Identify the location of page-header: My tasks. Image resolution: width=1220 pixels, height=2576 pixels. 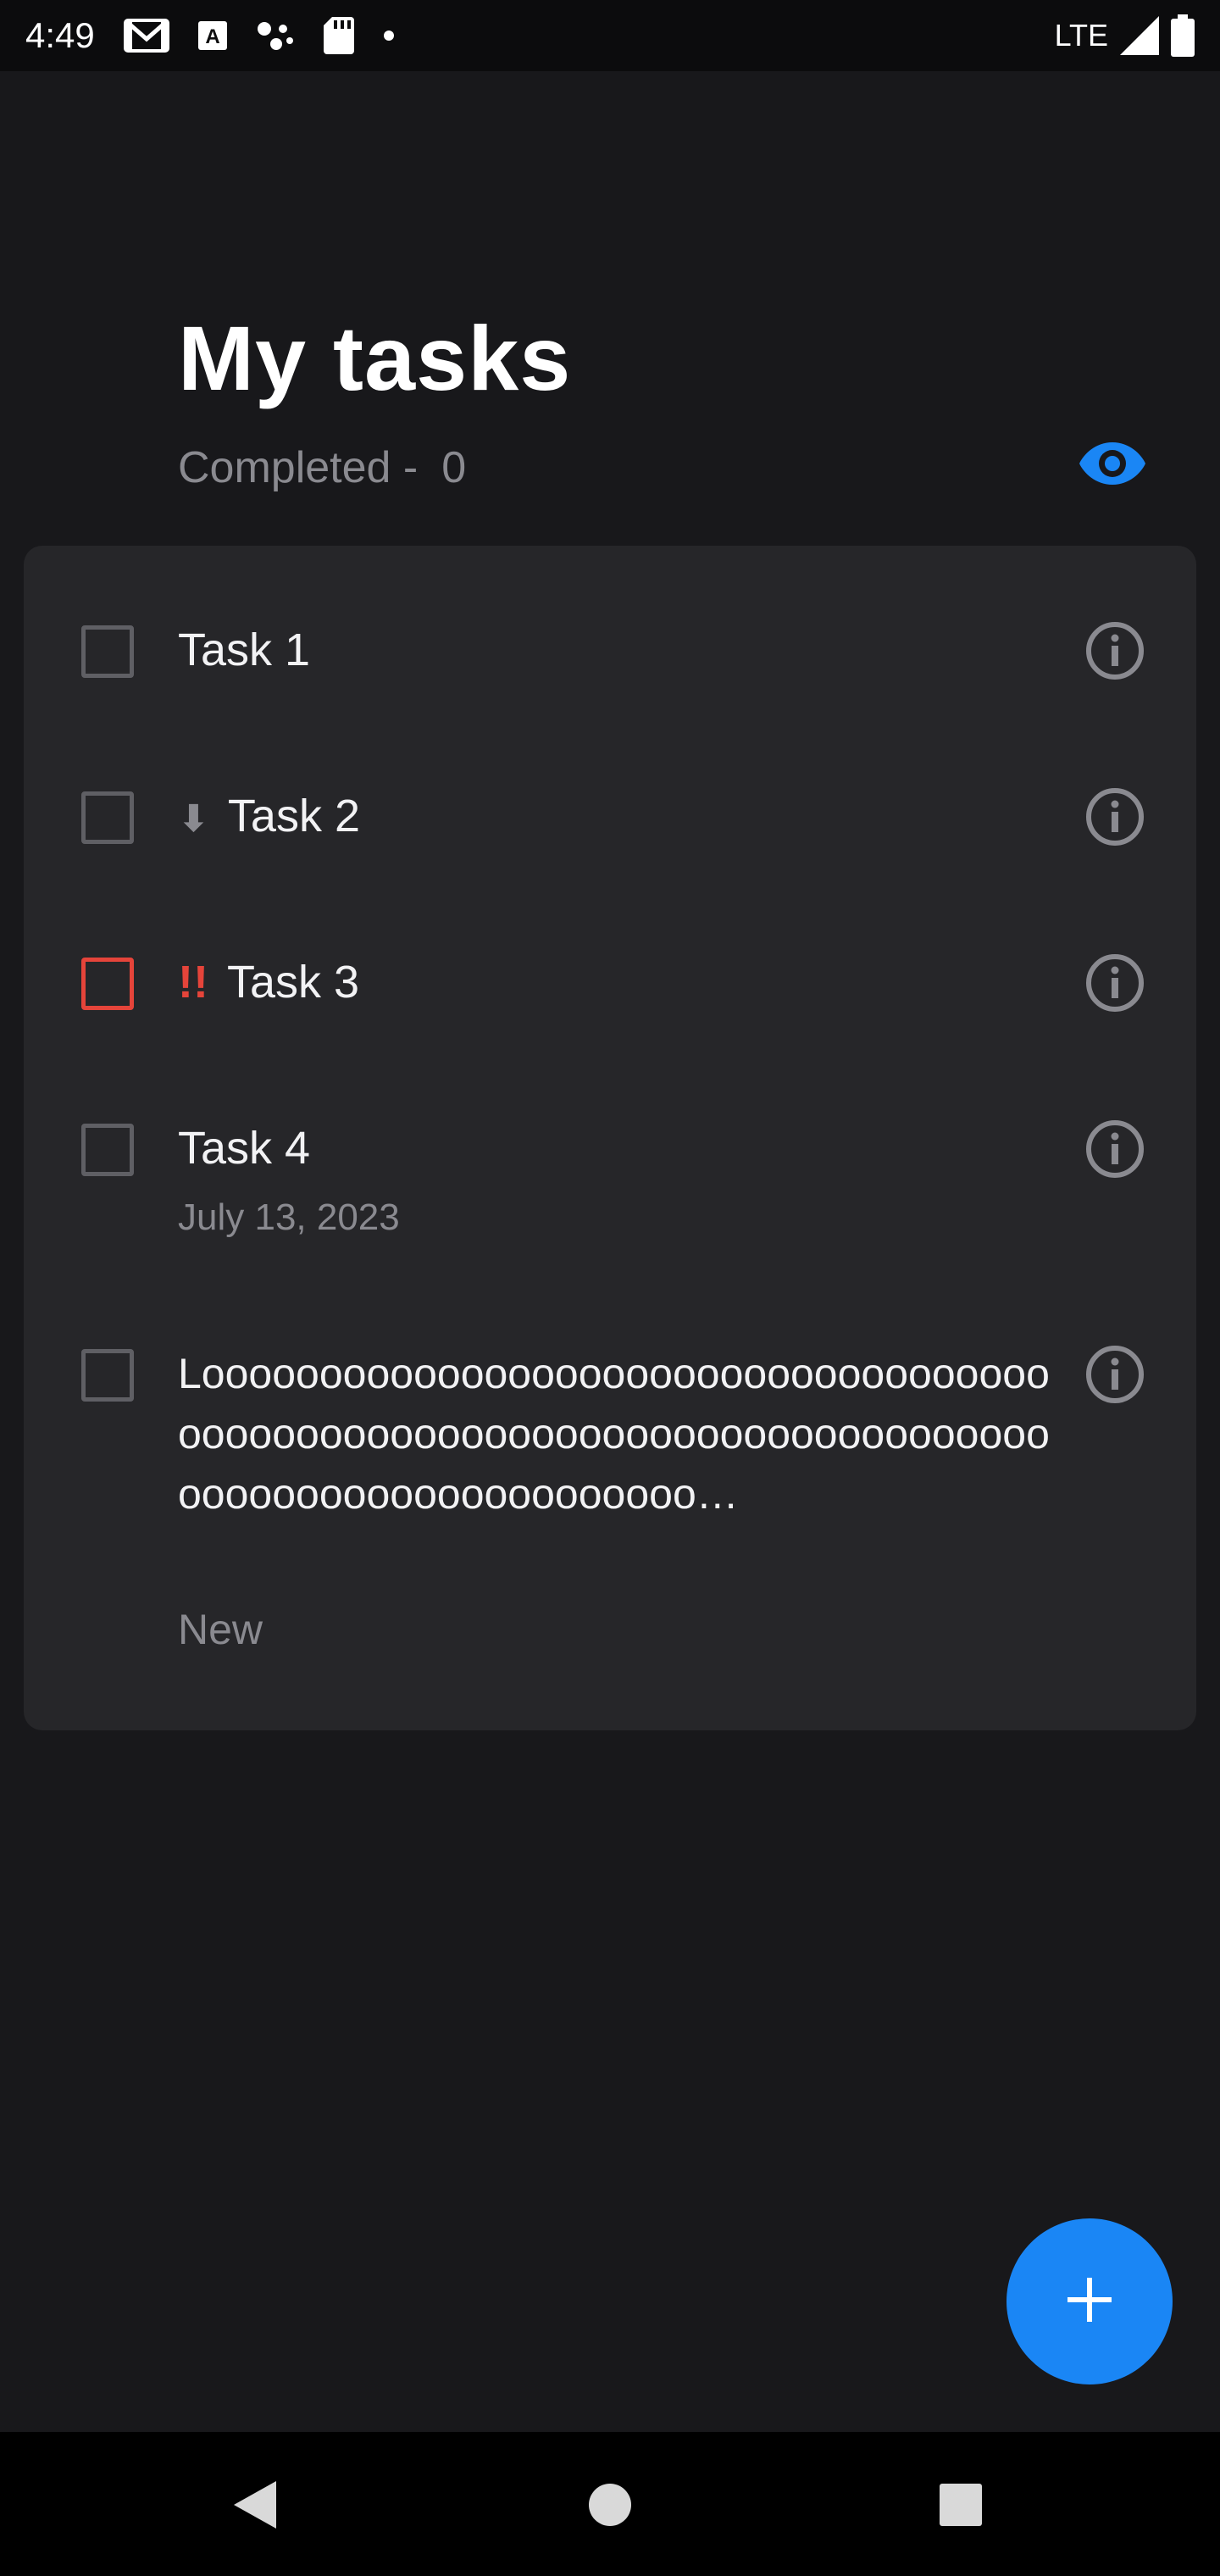
(374, 358).